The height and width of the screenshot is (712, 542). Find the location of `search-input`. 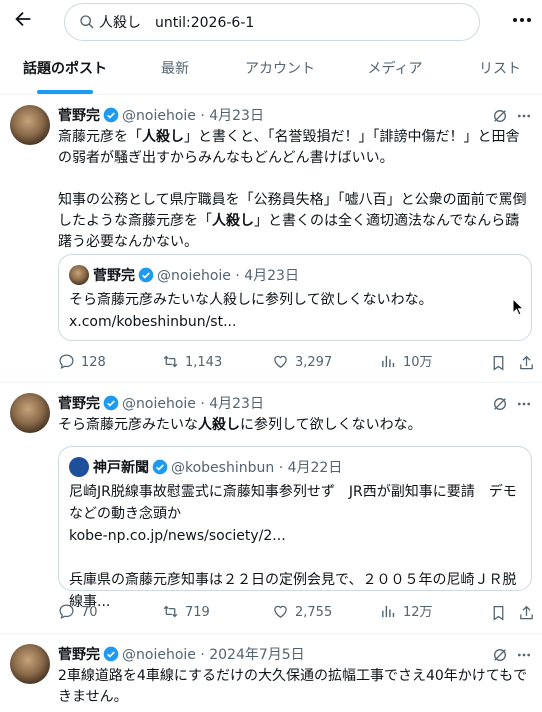

search-input is located at coordinates (279, 22).